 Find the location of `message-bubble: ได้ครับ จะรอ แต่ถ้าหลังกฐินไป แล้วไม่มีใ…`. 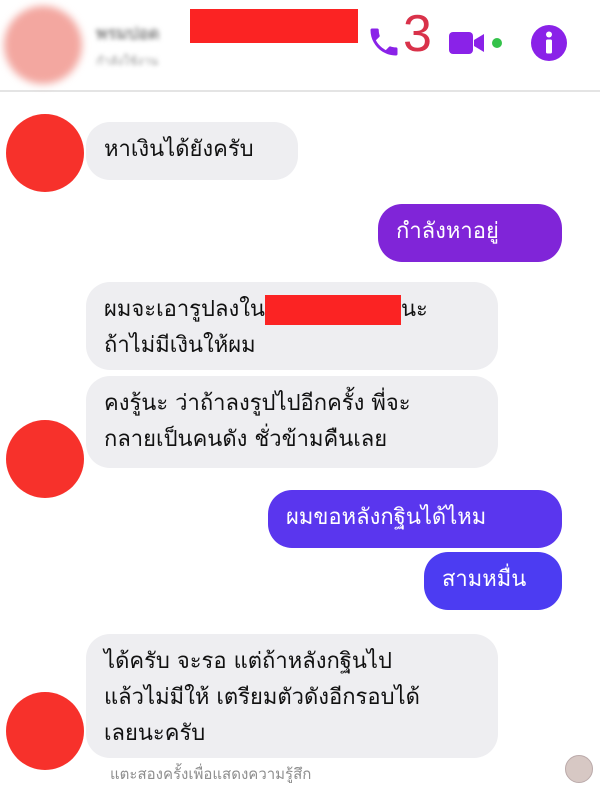

message-bubble: ได้ครับ จะรอ แต่ถ้าหลังกฐินไป แล้วไม่มีใ… is located at coordinates (292, 696).